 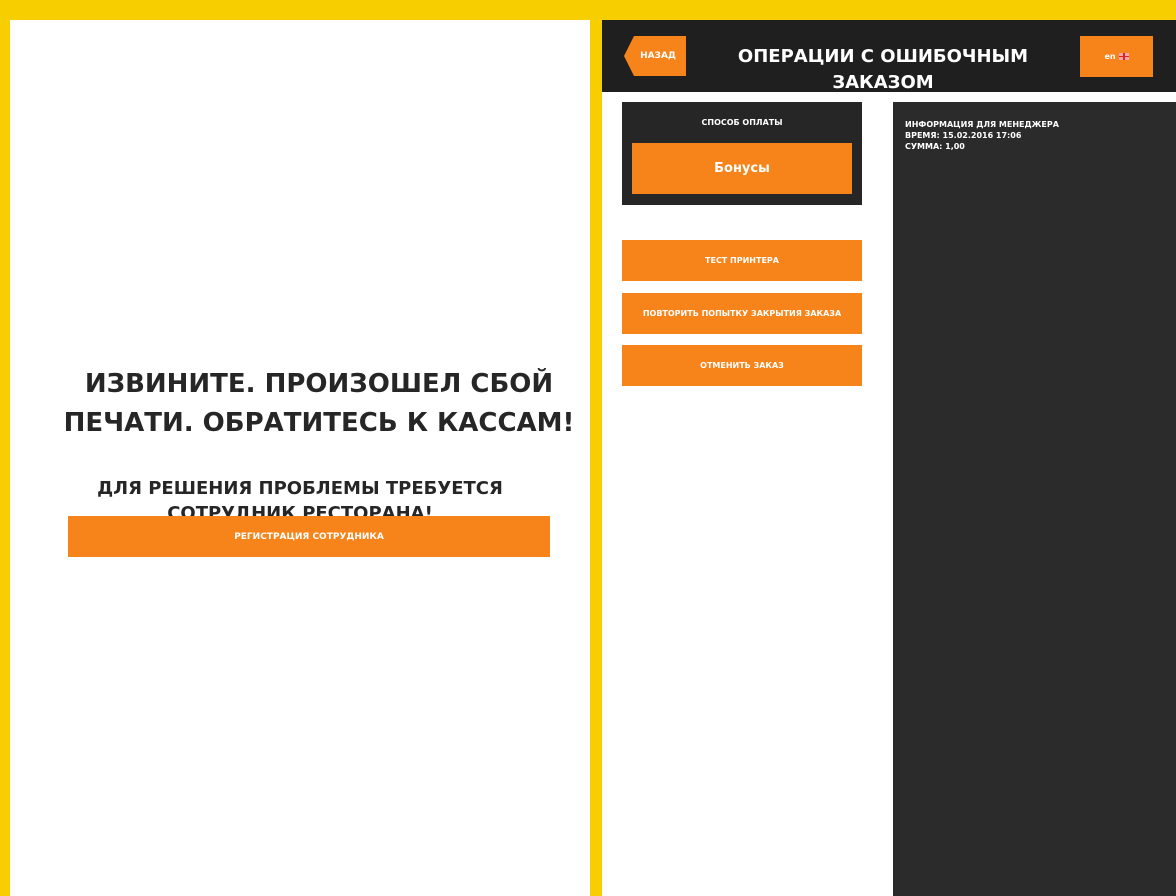 What do you see at coordinates (742, 122) in the screenshot?
I see `payment-method-label: СПОСОБ ОПЛАТЫ` at bounding box center [742, 122].